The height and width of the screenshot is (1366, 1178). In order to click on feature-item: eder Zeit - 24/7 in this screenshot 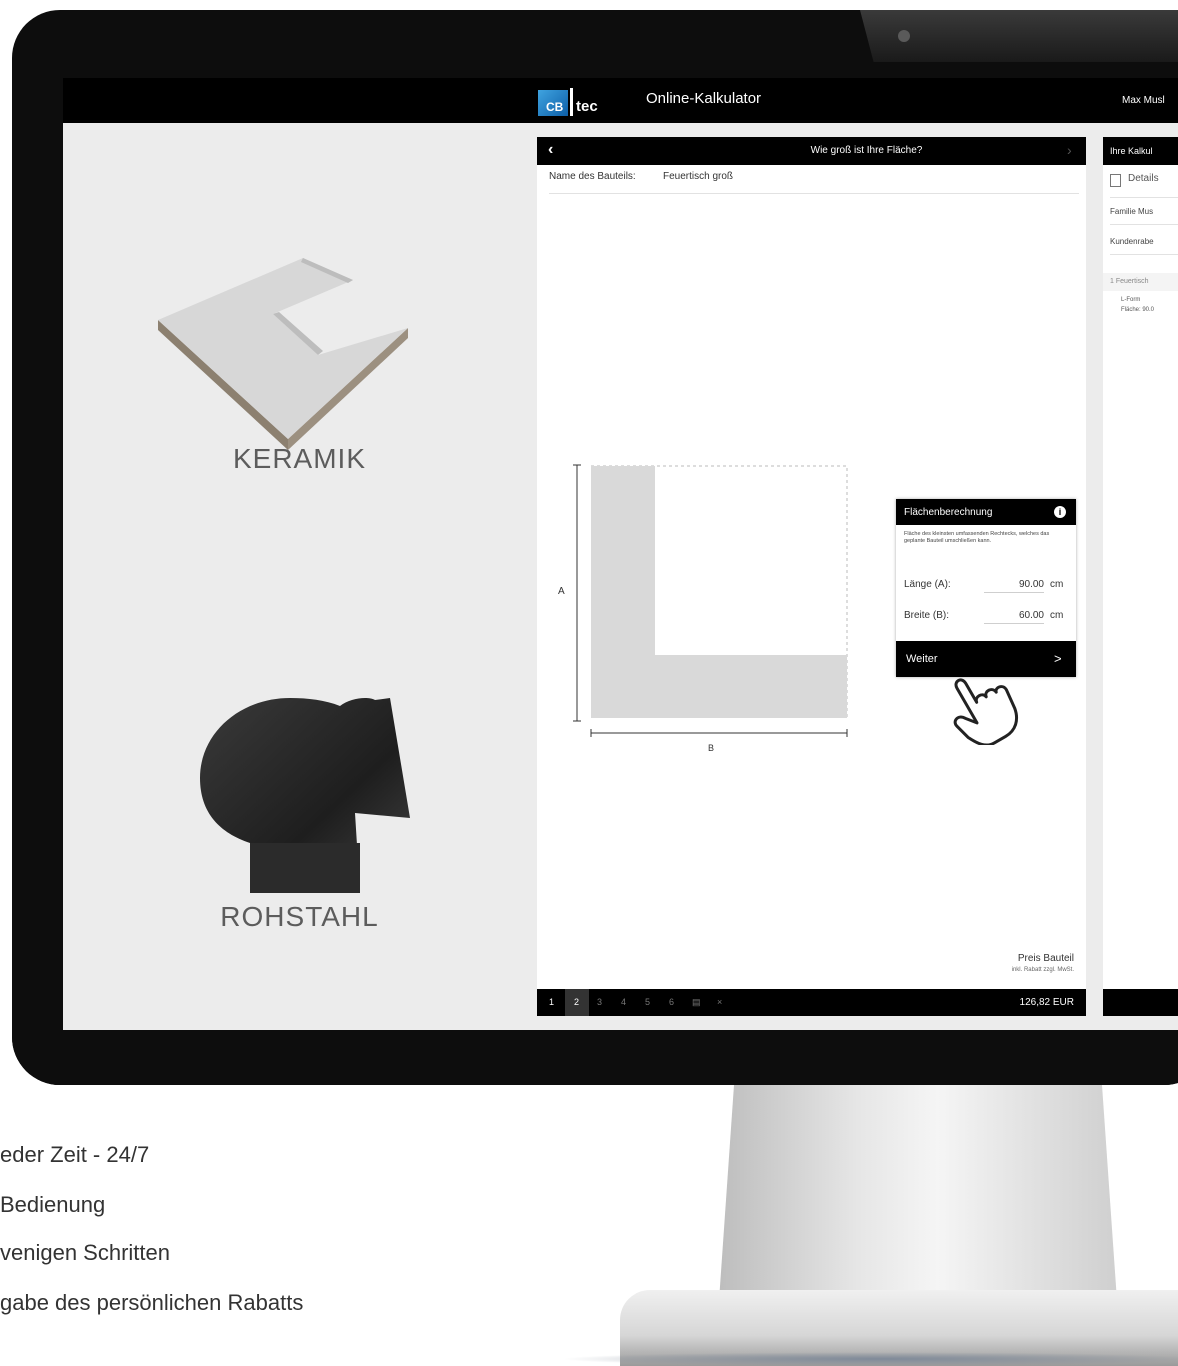, I will do `click(75, 1154)`.